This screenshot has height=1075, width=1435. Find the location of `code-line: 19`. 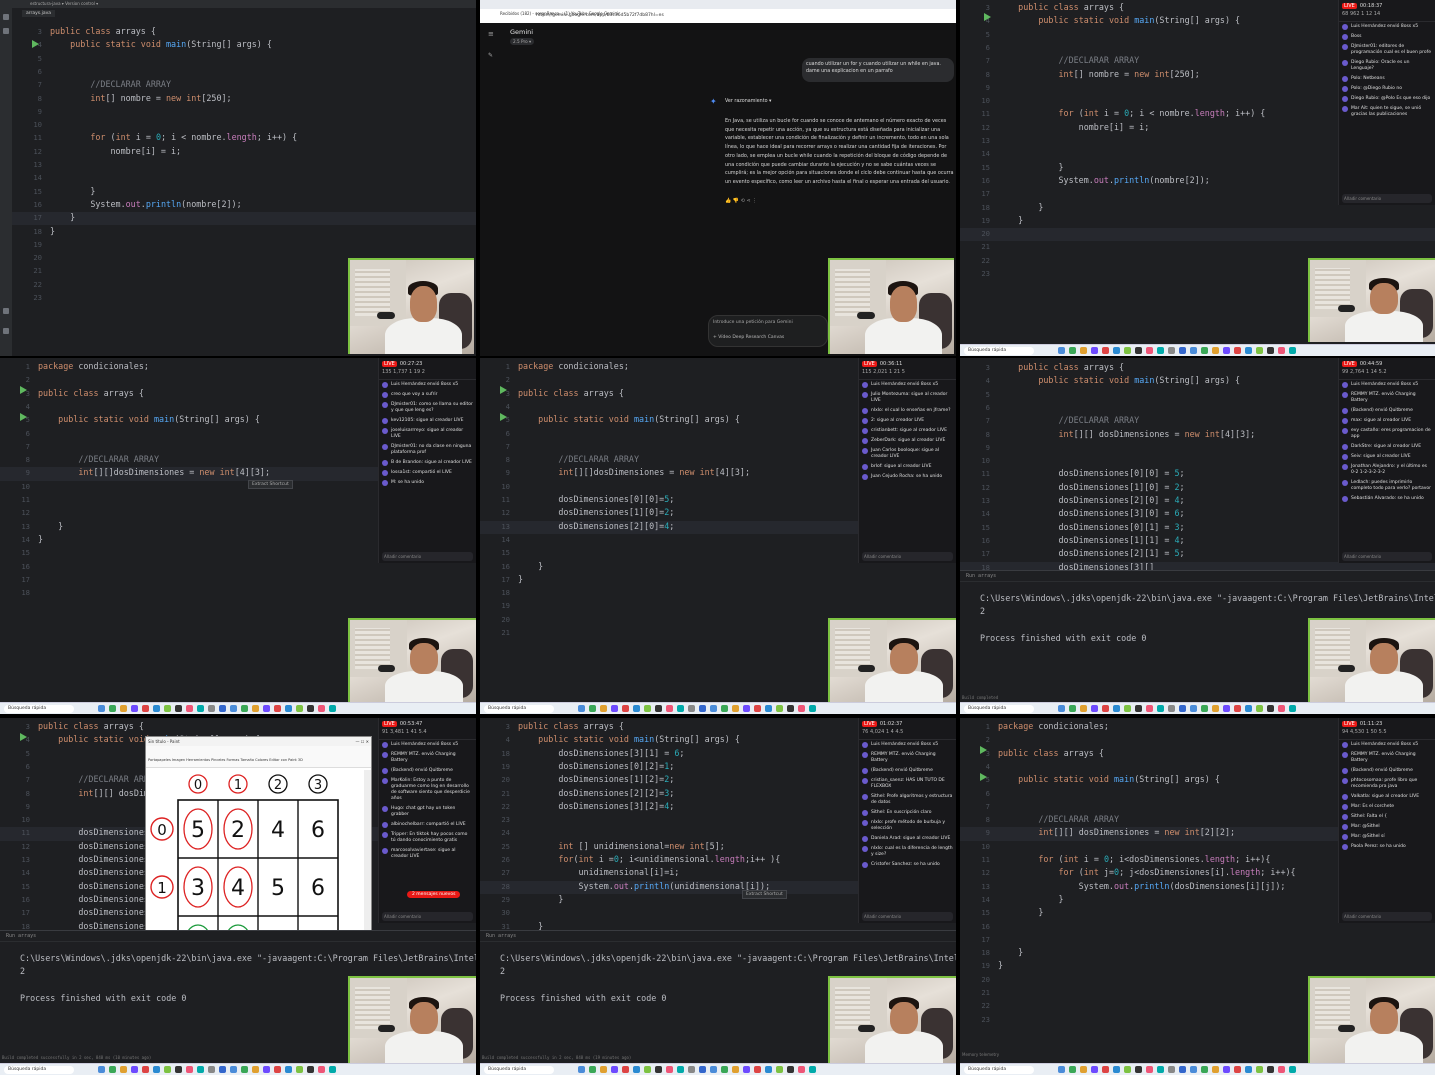

code-line: 19 is located at coordinates (718, 606).